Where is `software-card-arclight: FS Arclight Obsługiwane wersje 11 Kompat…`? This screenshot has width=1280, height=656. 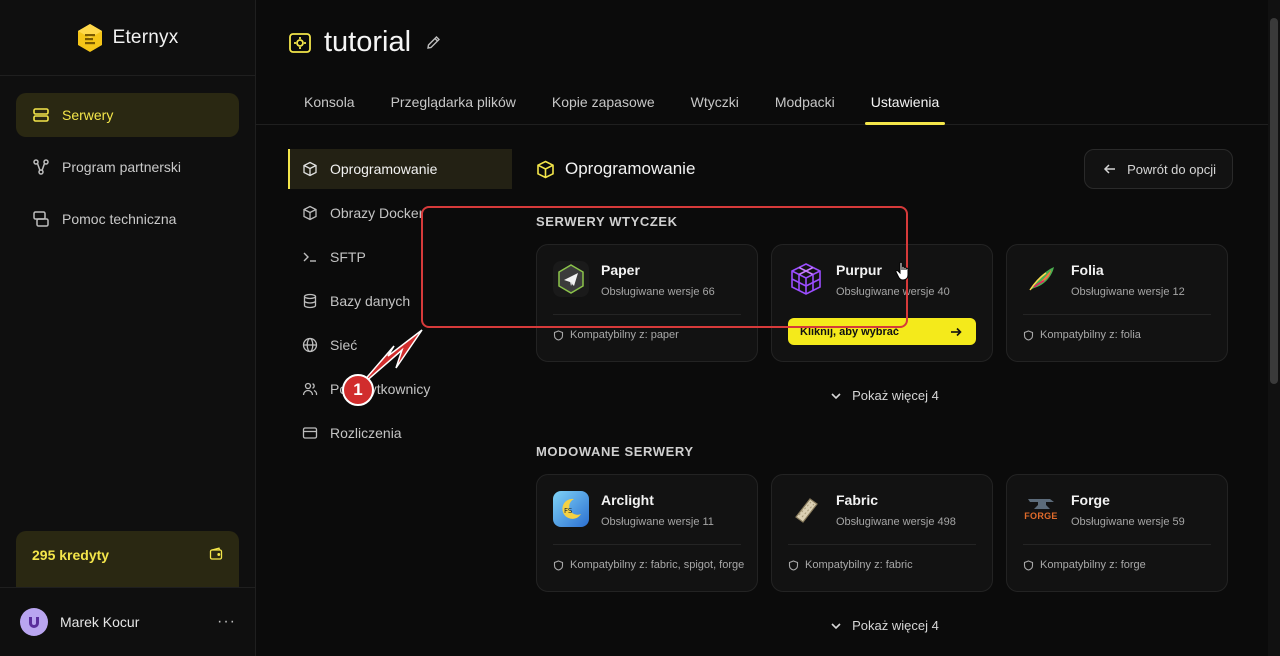 software-card-arclight: FS Arclight Obsługiwane wersje 11 Kompat… is located at coordinates (647, 533).